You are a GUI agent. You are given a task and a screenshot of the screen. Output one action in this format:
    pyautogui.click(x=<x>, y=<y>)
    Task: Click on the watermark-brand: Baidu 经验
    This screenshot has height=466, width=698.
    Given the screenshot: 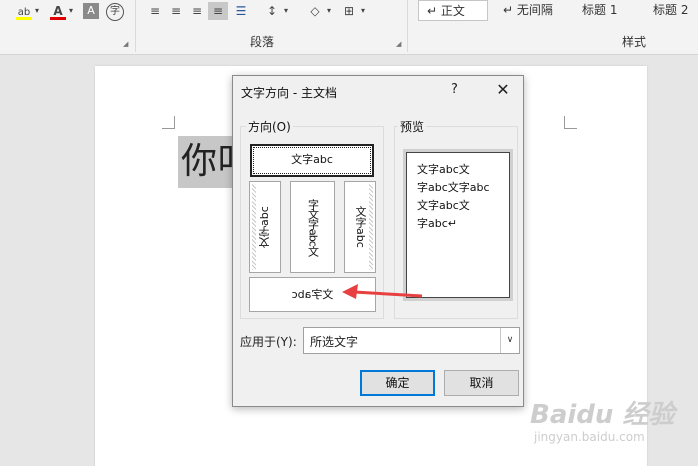 What is the action you would take?
    pyautogui.click(x=602, y=415)
    